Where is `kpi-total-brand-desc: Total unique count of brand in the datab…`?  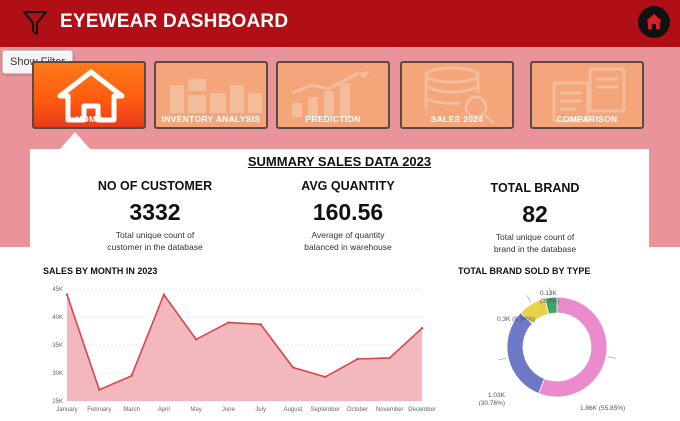
kpi-total-brand-desc: Total unique count of brand in the datab… is located at coordinates (535, 243).